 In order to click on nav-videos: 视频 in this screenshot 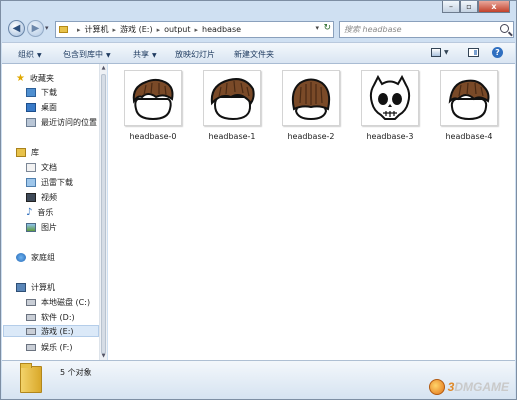, I will do `click(41, 197)`.